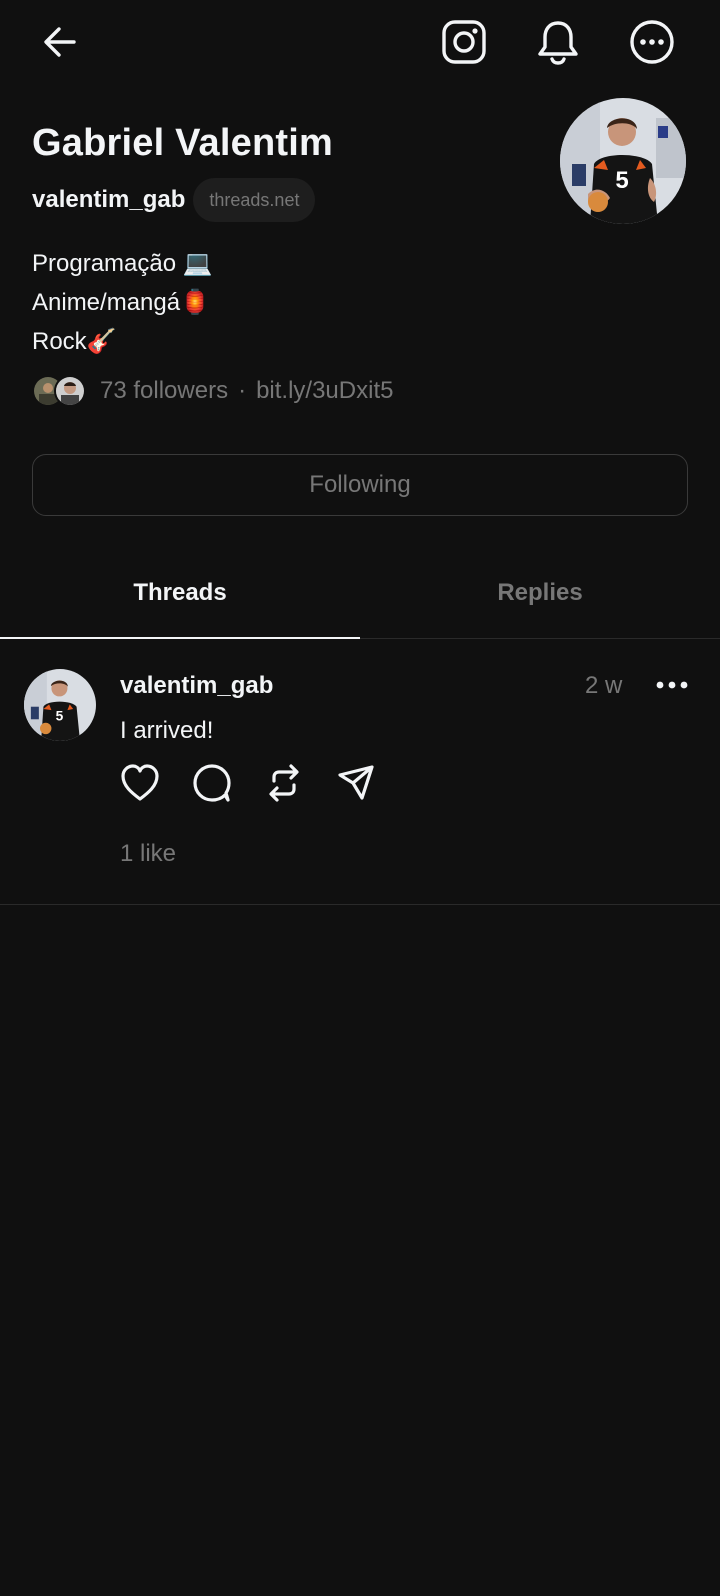 The width and height of the screenshot is (720, 1596). Describe the element at coordinates (604, 685) in the screenshot. I see `post-timestamp: 2 w` at that location.